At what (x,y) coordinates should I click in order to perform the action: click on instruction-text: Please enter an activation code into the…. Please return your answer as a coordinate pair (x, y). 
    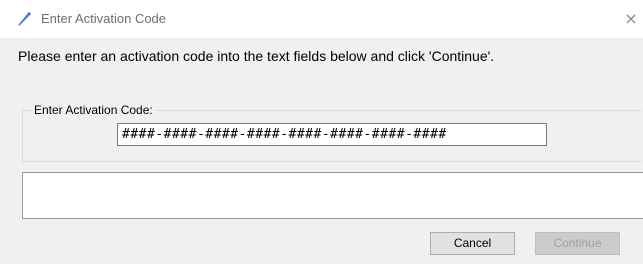
    Looking at the image, I should click on (256, 56).